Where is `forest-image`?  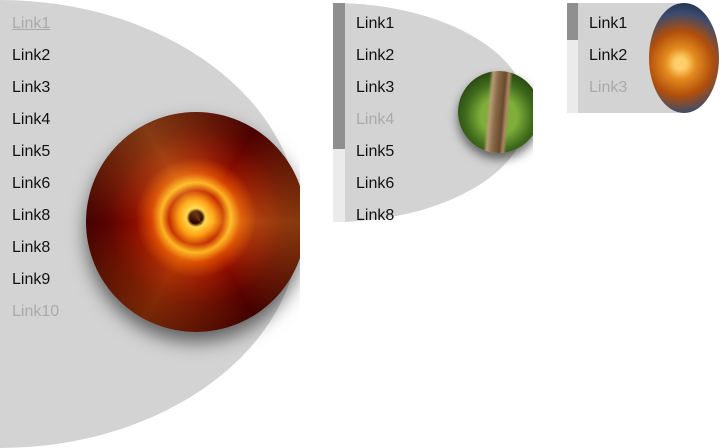
forest-image is located at coordinates (495, 112).